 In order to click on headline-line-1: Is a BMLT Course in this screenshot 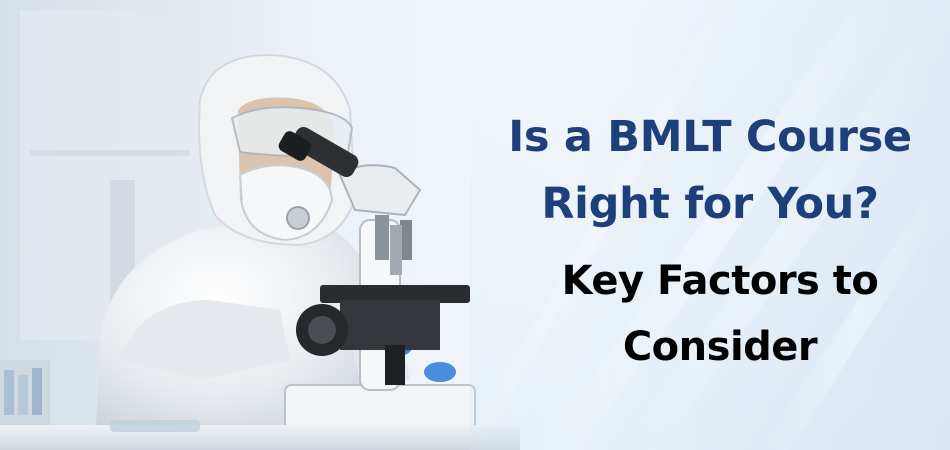, I will do `click(710, 137)`.